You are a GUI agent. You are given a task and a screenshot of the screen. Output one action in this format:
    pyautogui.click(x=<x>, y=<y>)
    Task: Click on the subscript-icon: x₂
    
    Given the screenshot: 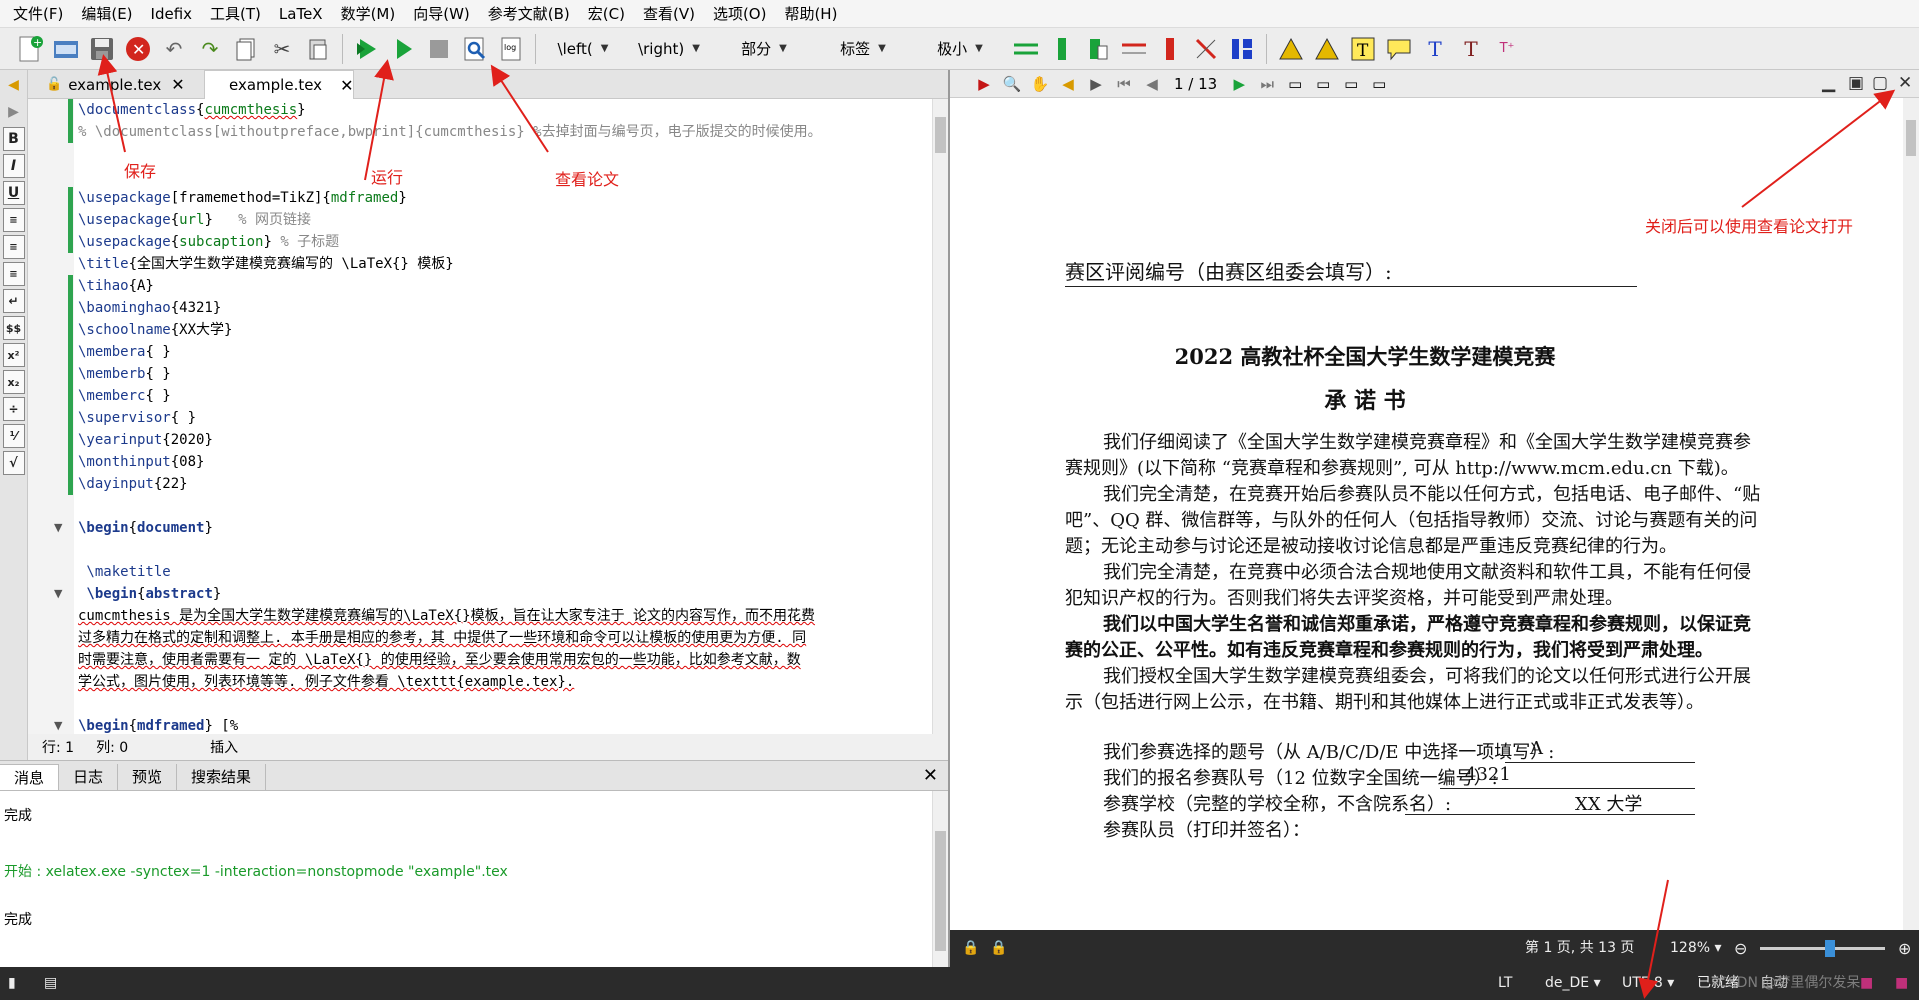 What is the action you would take?
    pyautogui.click(x=13, y=382)
    